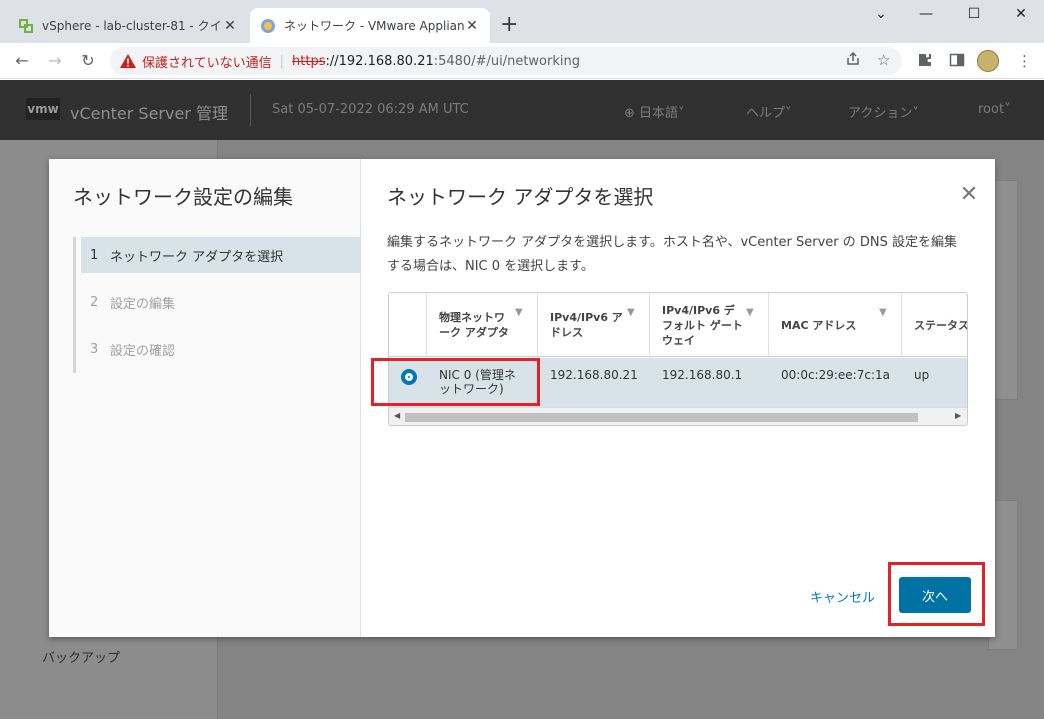  What do you see at coordinates (397, 415) in the screenshot?
I see `scroll-left-icon: ◀` at bounding box center [397, 415].